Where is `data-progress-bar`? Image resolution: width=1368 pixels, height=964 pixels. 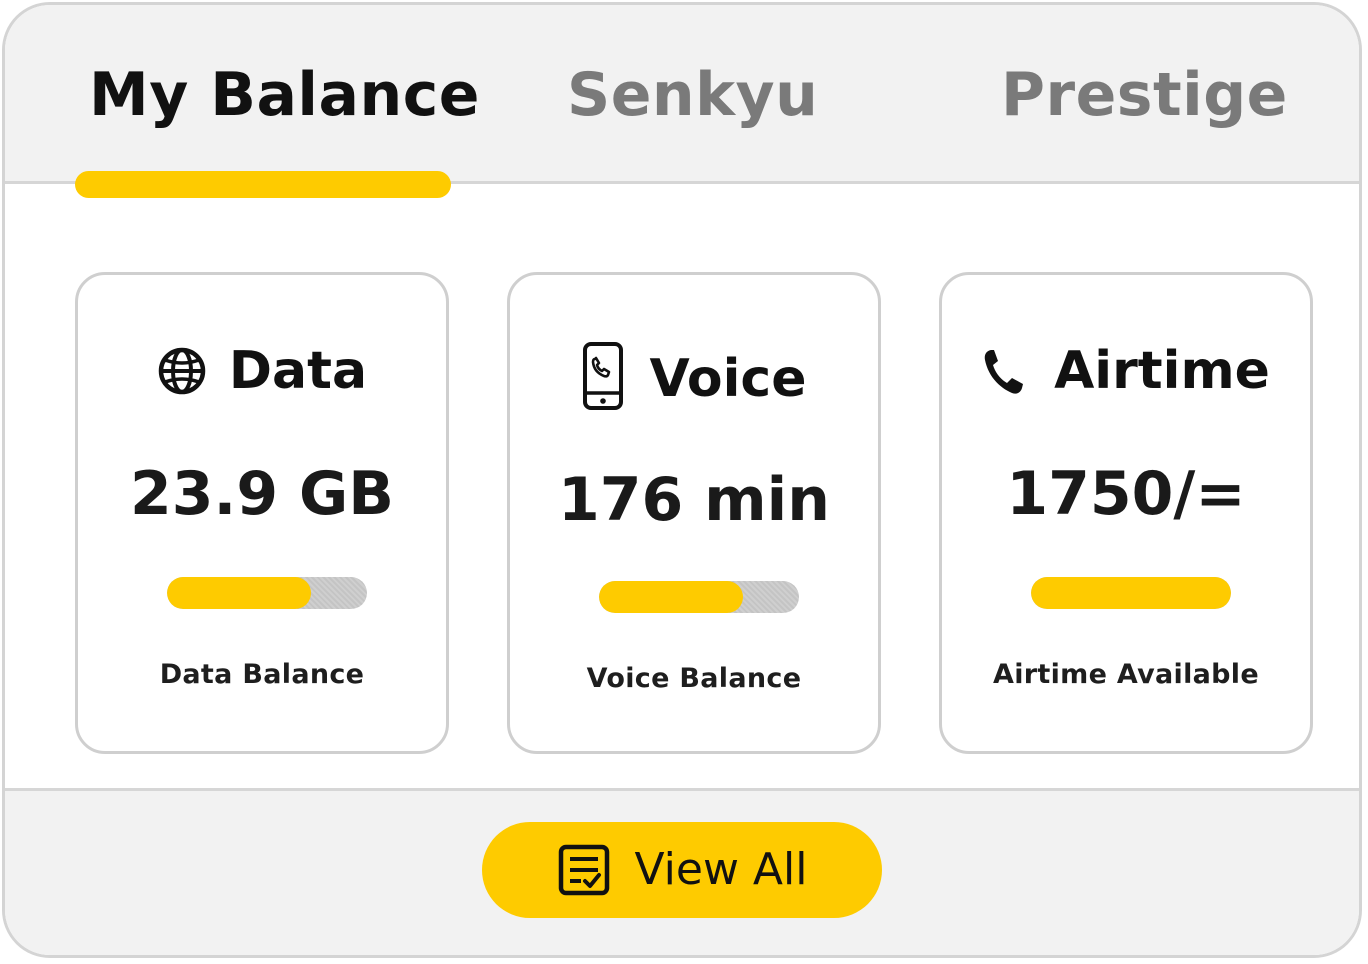
data-progress-bar is located at coordinates (267, 593).